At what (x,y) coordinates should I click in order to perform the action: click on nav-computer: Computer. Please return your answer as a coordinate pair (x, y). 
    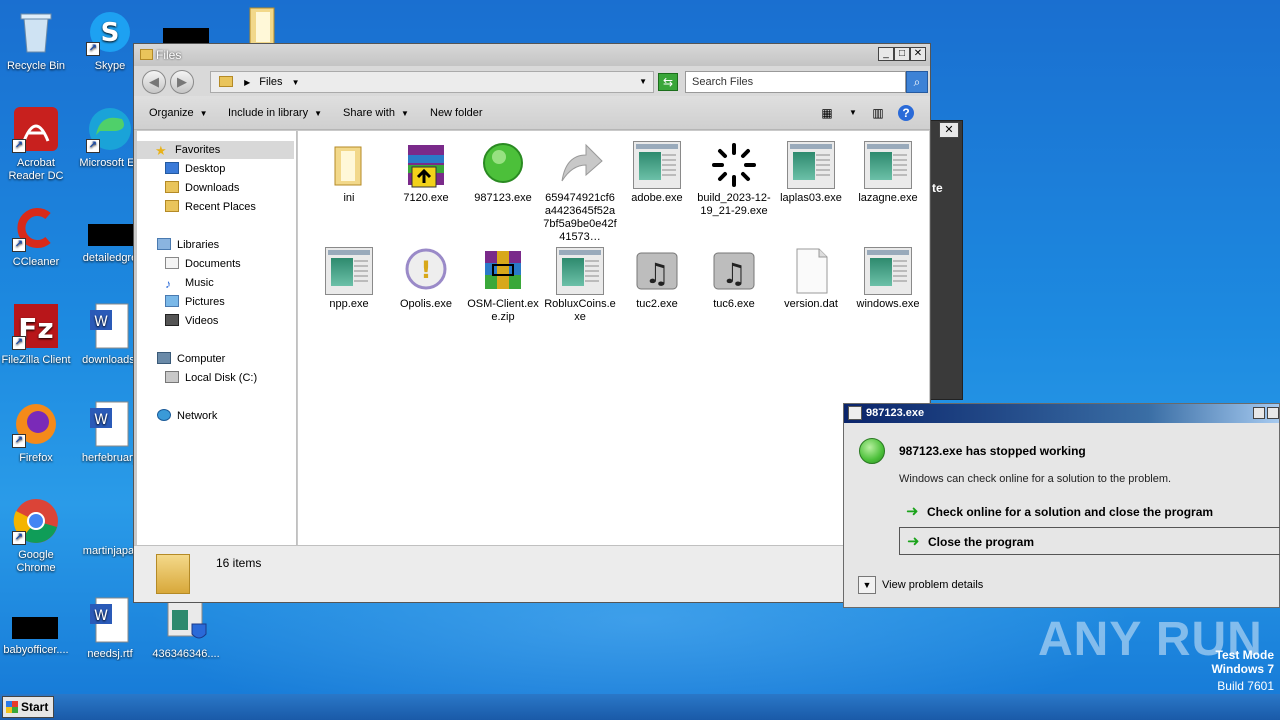
    Looking at the image, I should click on (191, 359).